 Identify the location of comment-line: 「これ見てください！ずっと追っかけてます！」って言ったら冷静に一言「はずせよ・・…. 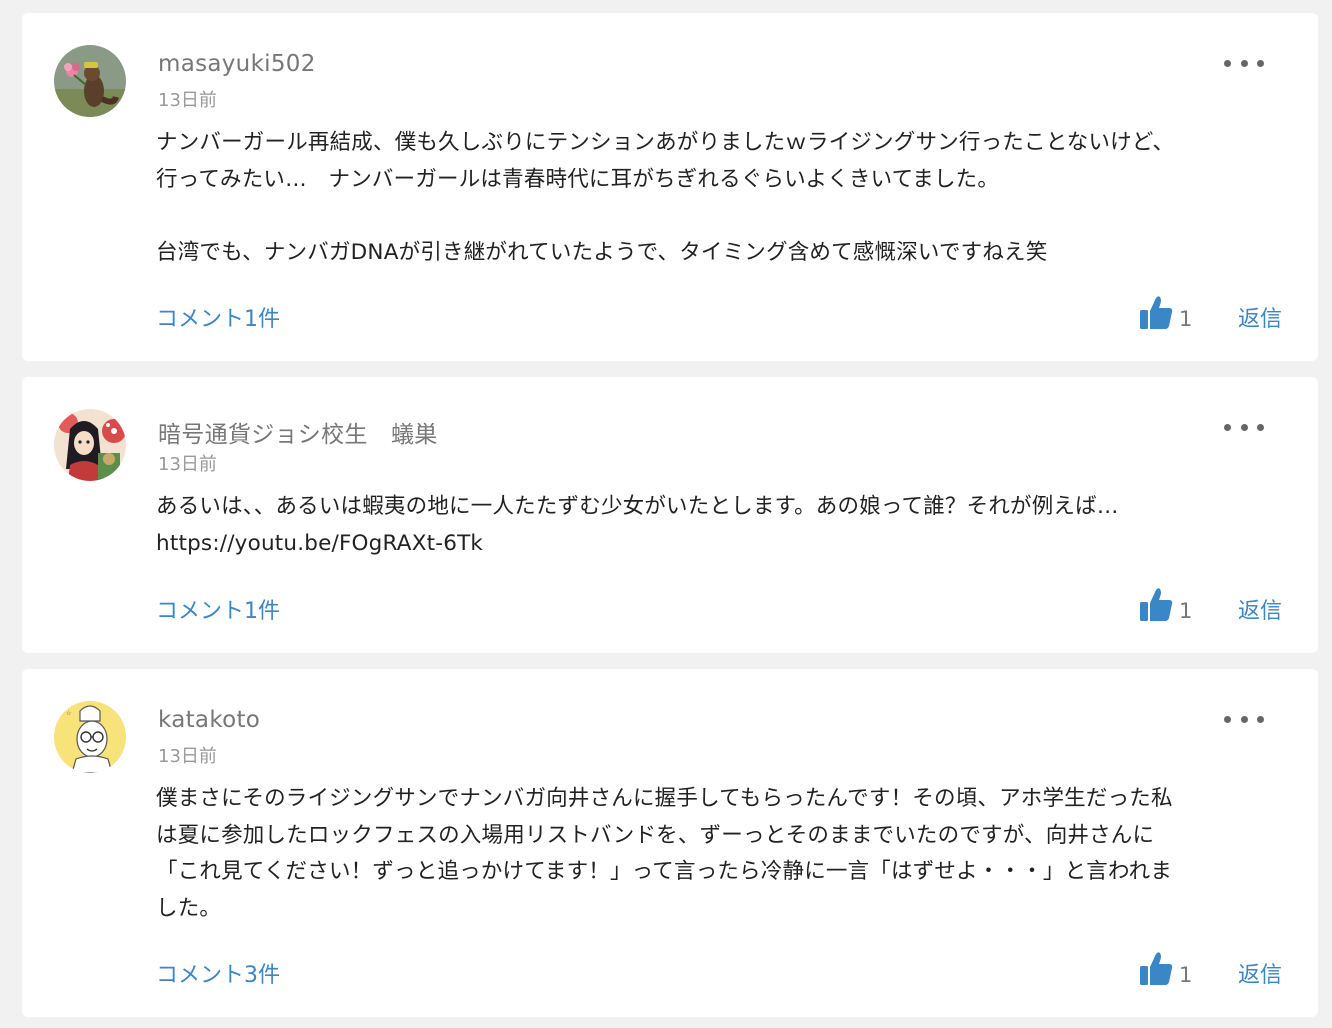
(664, 871).